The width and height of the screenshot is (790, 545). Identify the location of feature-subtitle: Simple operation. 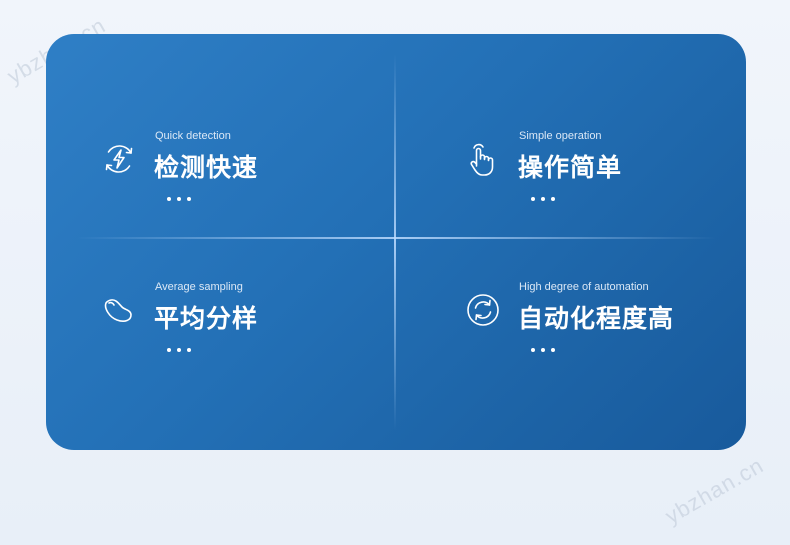
(560, 136).